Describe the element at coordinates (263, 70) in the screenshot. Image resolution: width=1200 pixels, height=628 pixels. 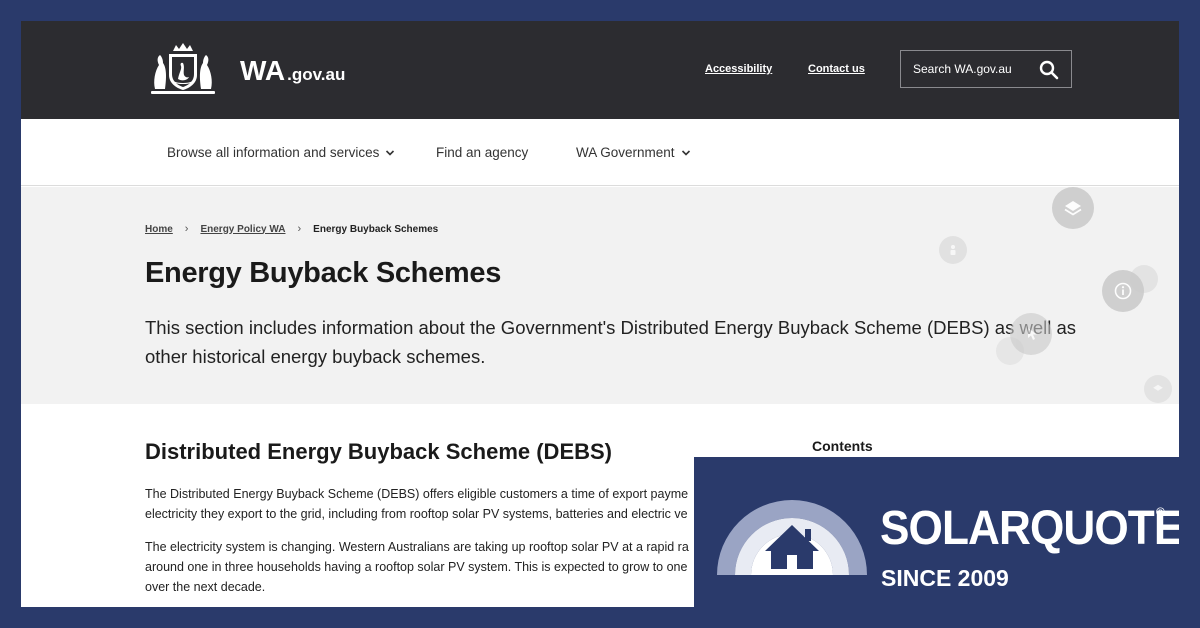
I see `logo-wa-text: WA` at that location.